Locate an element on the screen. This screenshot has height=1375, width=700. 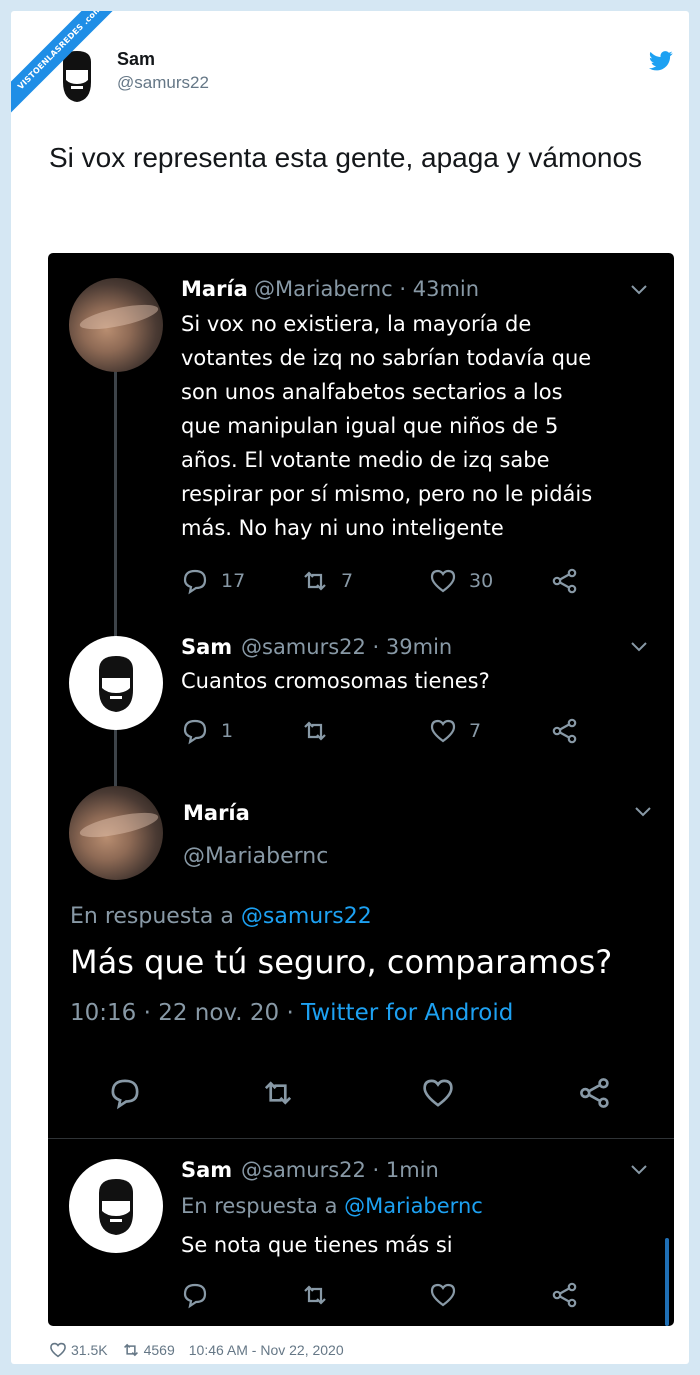
retweet-count: 7 is located at coordinates (347, 581).